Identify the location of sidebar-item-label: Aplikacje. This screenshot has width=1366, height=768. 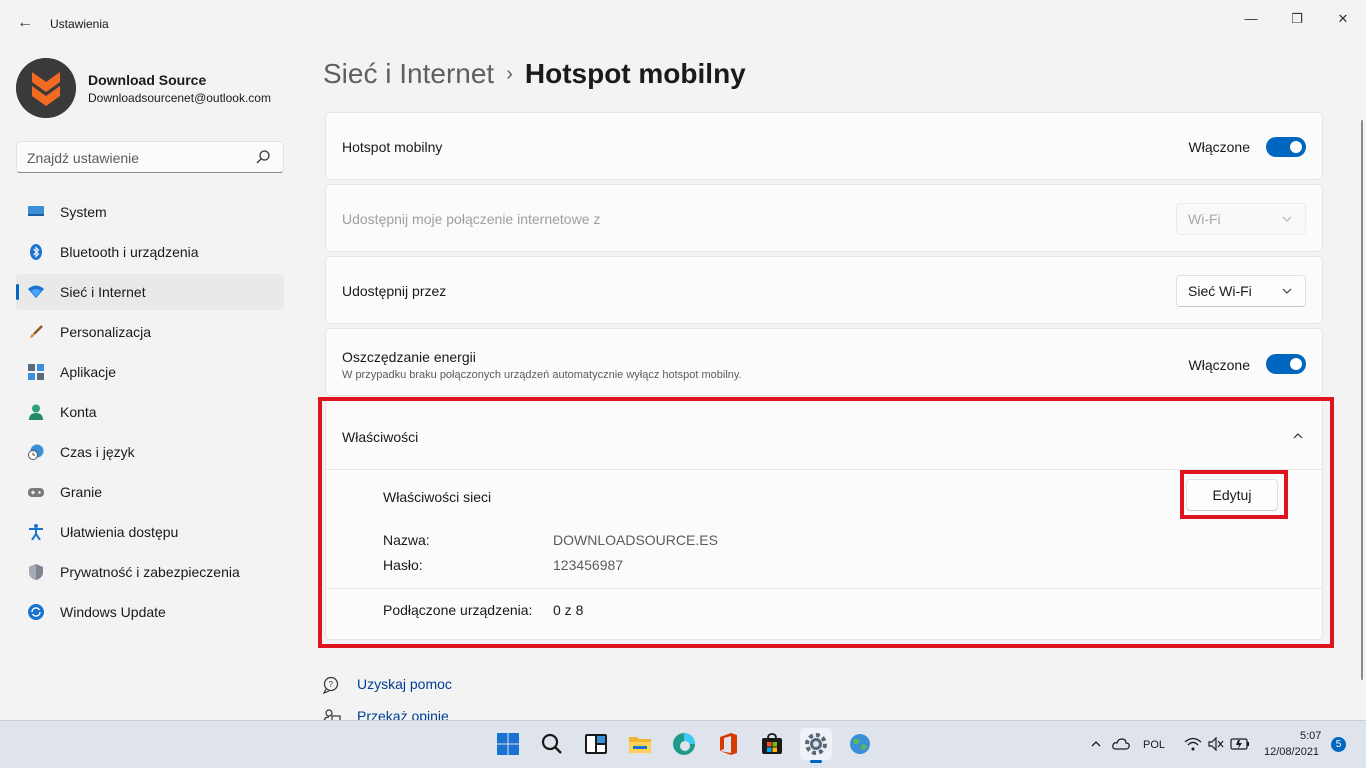
(88, 372).